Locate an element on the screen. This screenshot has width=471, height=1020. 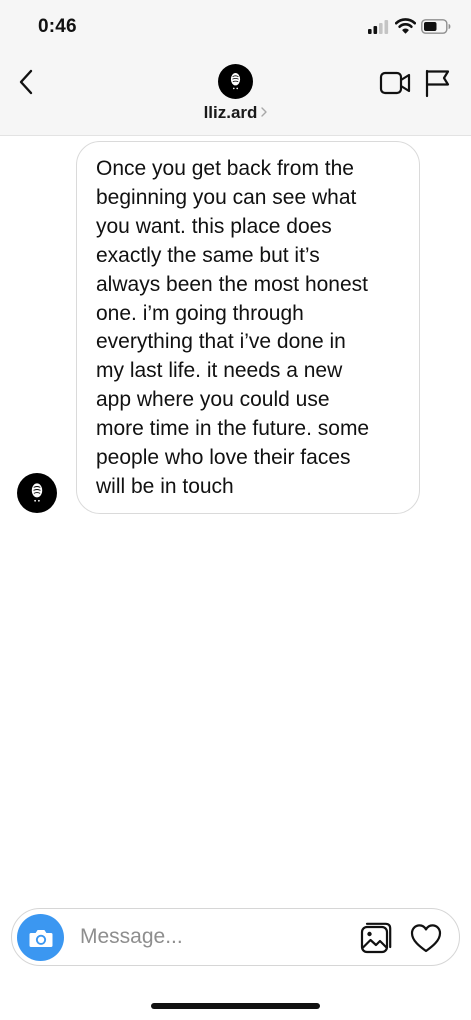
chevron-left-icon is located at coordinates (26, 82).